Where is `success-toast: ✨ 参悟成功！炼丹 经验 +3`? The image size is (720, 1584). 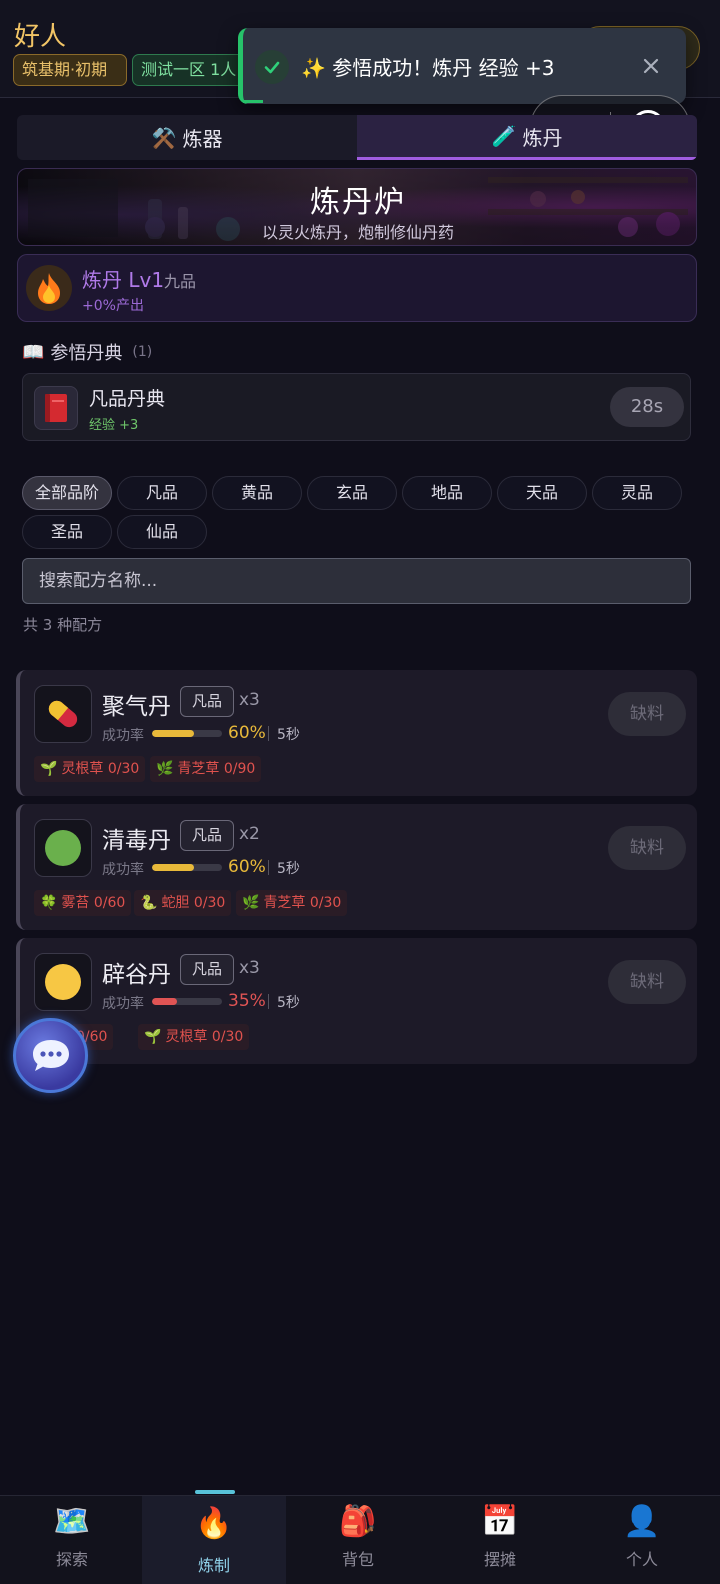
success-toast: ✨ 参悟成功！炼丹 经验 +3 is located at coordinates (462, 66).